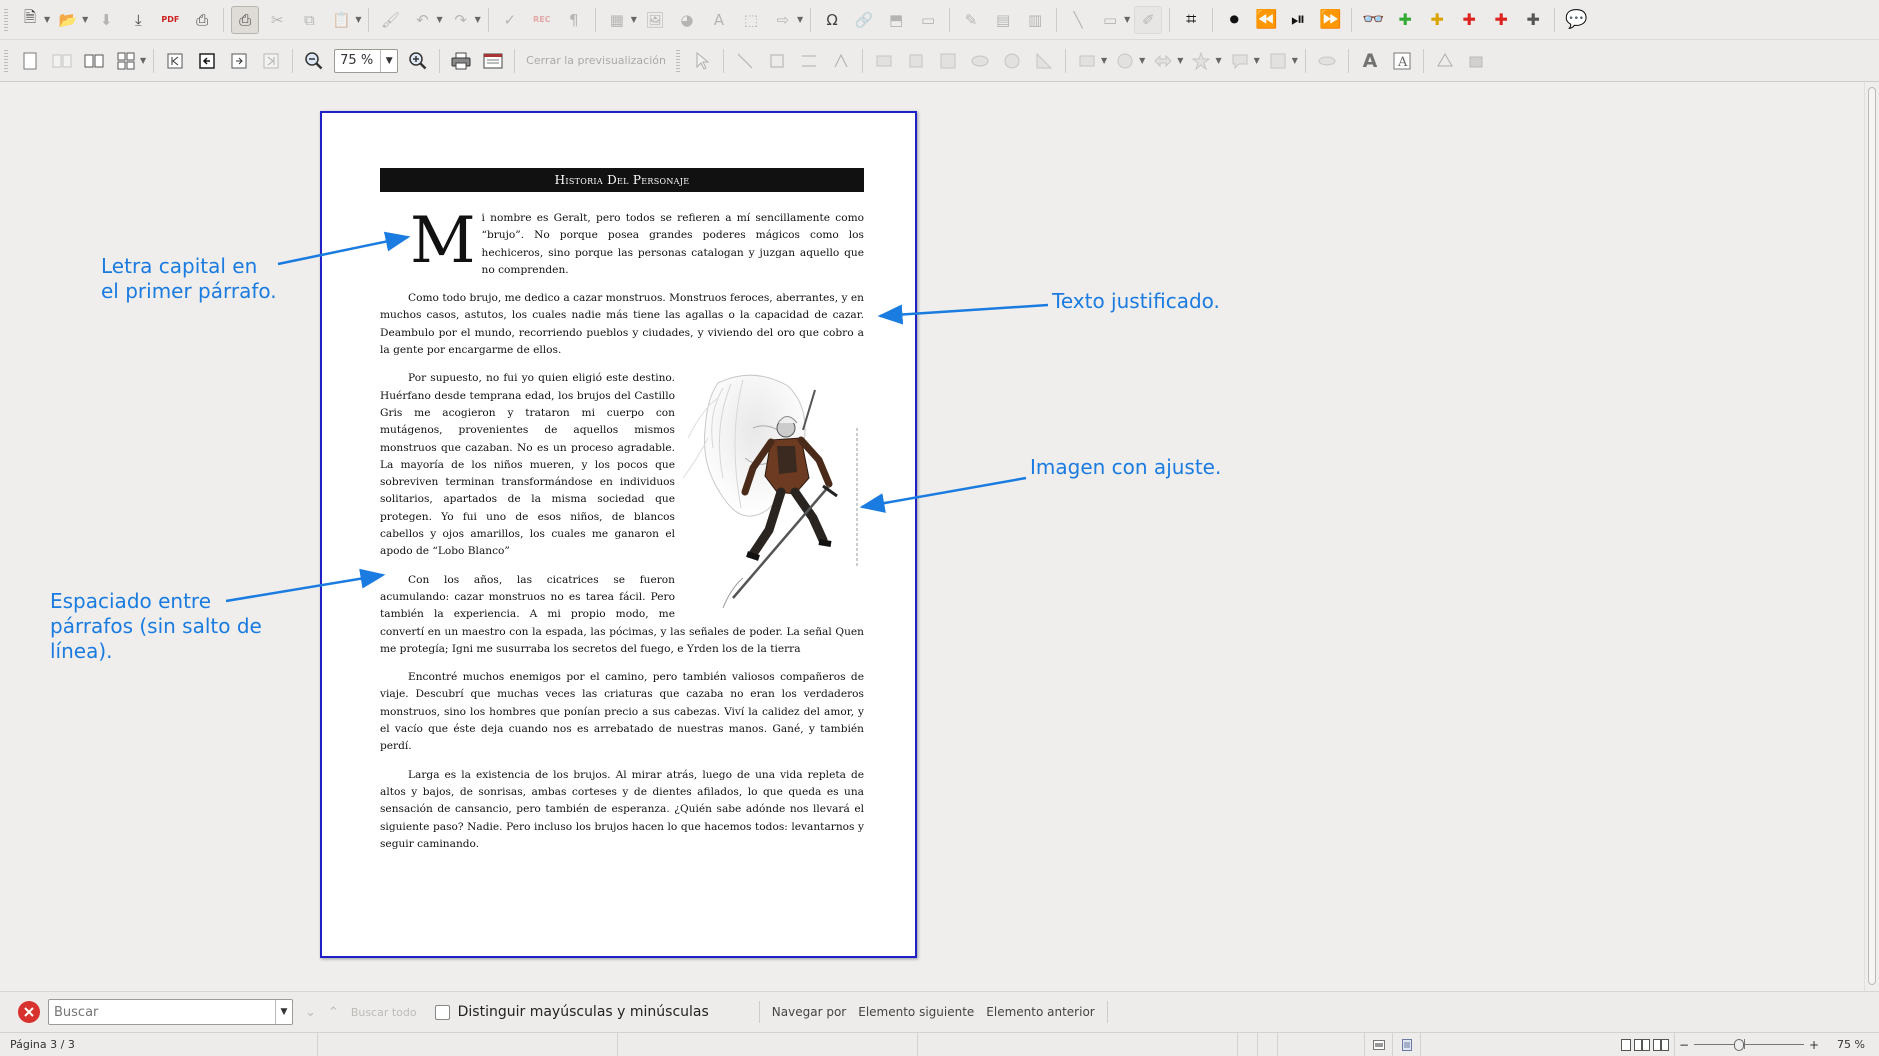  Describe the element at coordinates (1298, 20) in the screenshot. I see `play-pause-icon: ⏯` at that location.